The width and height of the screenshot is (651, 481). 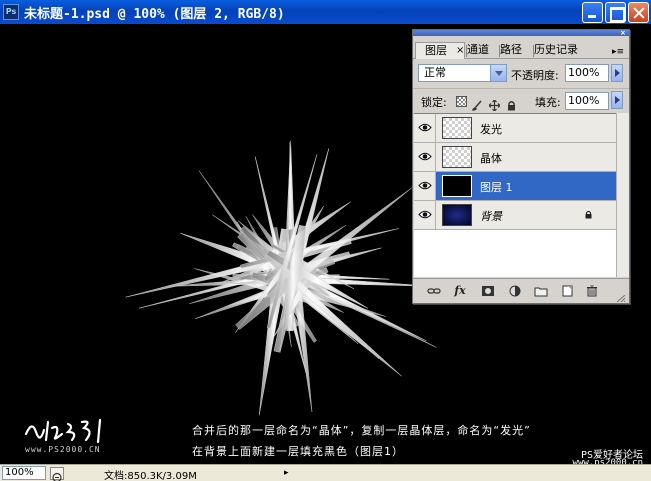 What do you see at coordinates (541, 291) in the screenshot?
I see `folder-icon` at bounding box center [541, 291].